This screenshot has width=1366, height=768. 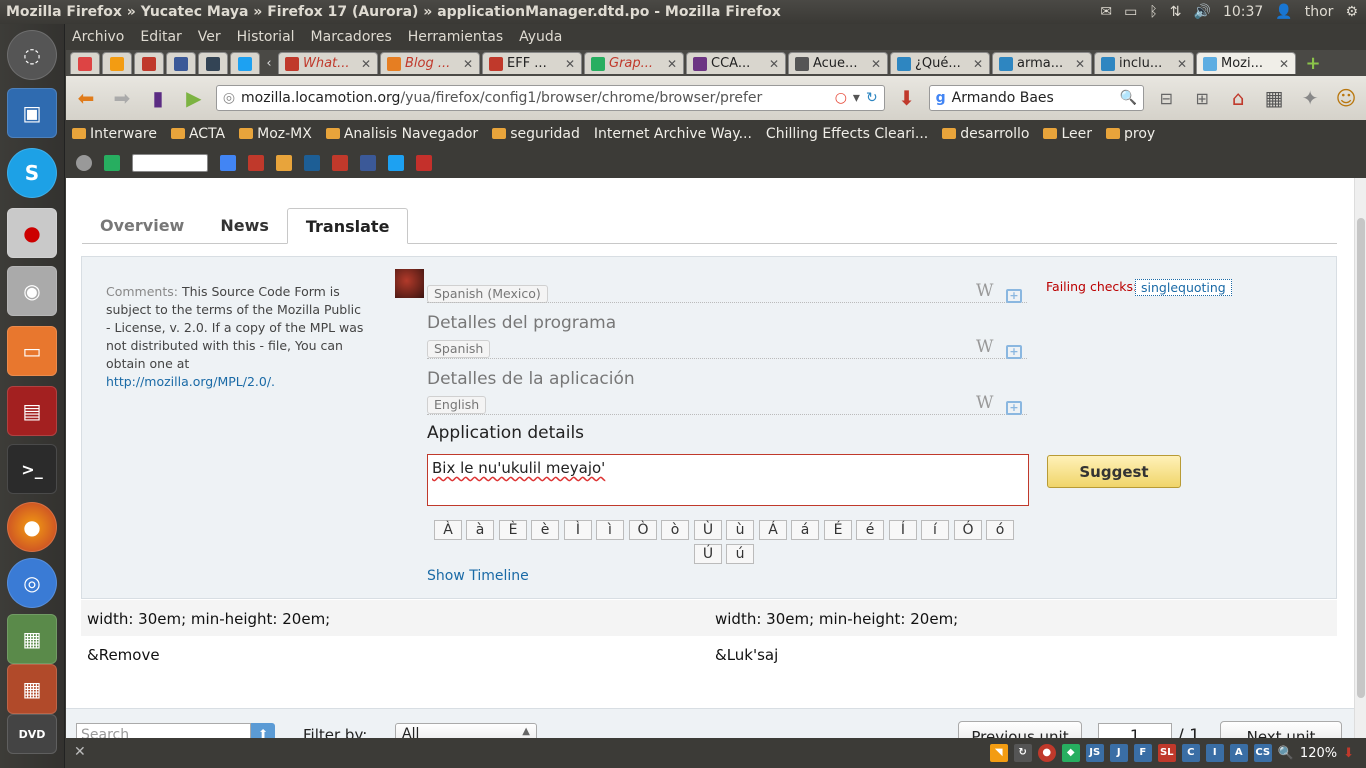 I want to click on page-number-input: 1, so click(x=1135, y=730).